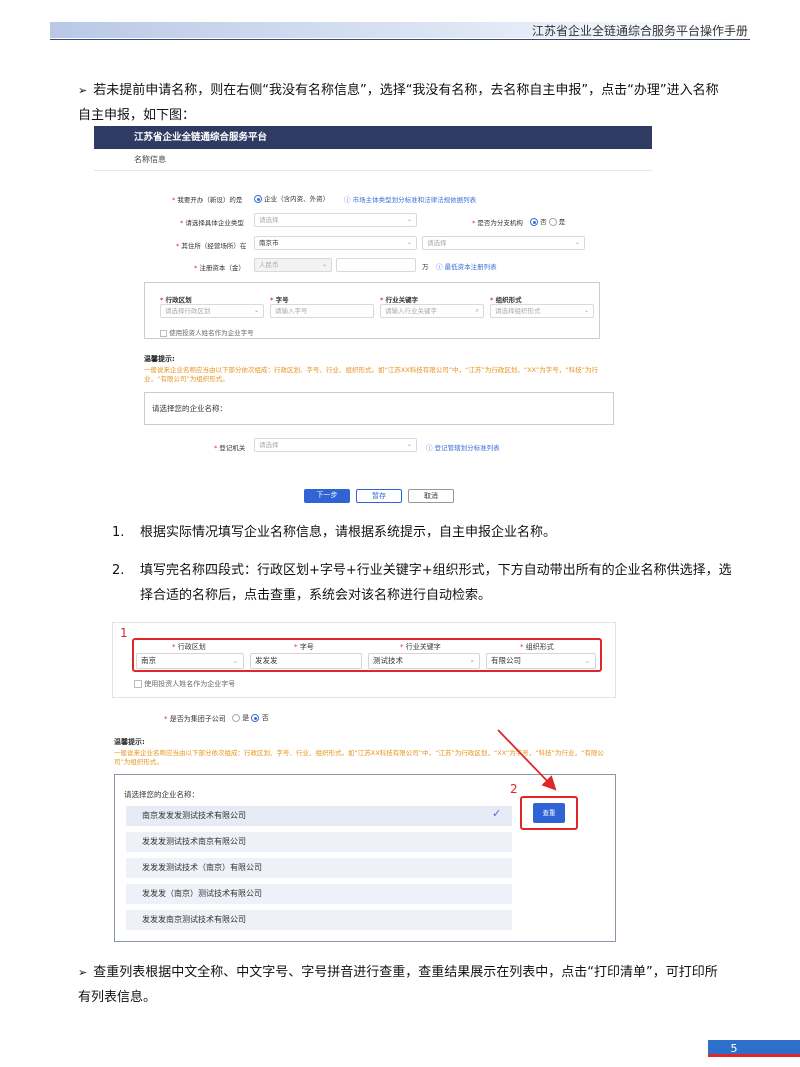 This screenshot has height=1067, width=800. What do you see at coordinates (230, 448) in the screenshot?
I see `registration-authority-label: * 登记机关` at bounding box center [230, 448].